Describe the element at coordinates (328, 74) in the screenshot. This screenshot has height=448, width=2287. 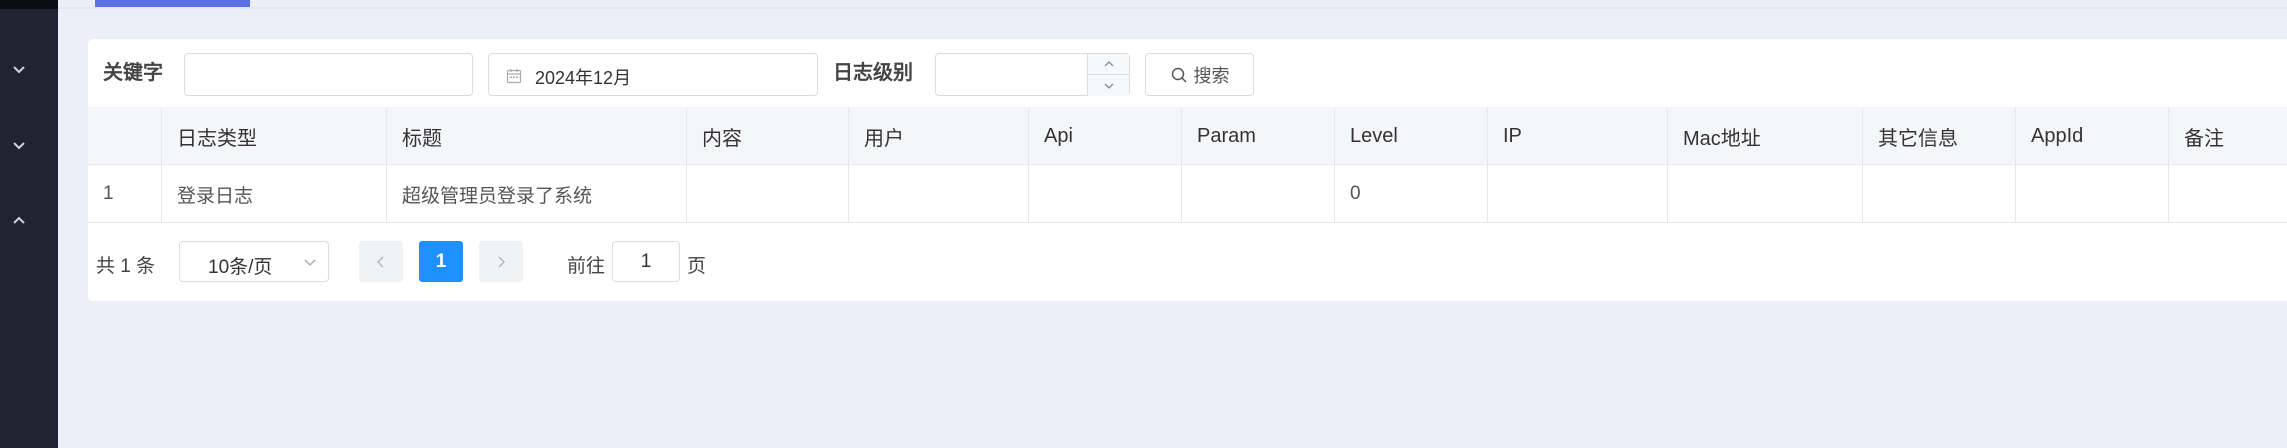
I see `keyword-input` at that location.